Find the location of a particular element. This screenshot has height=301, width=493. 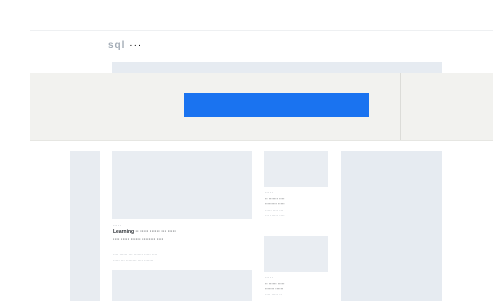

side-article-snippet-1-line2: ··· ······ ···· is located at coordinates (275, 215).